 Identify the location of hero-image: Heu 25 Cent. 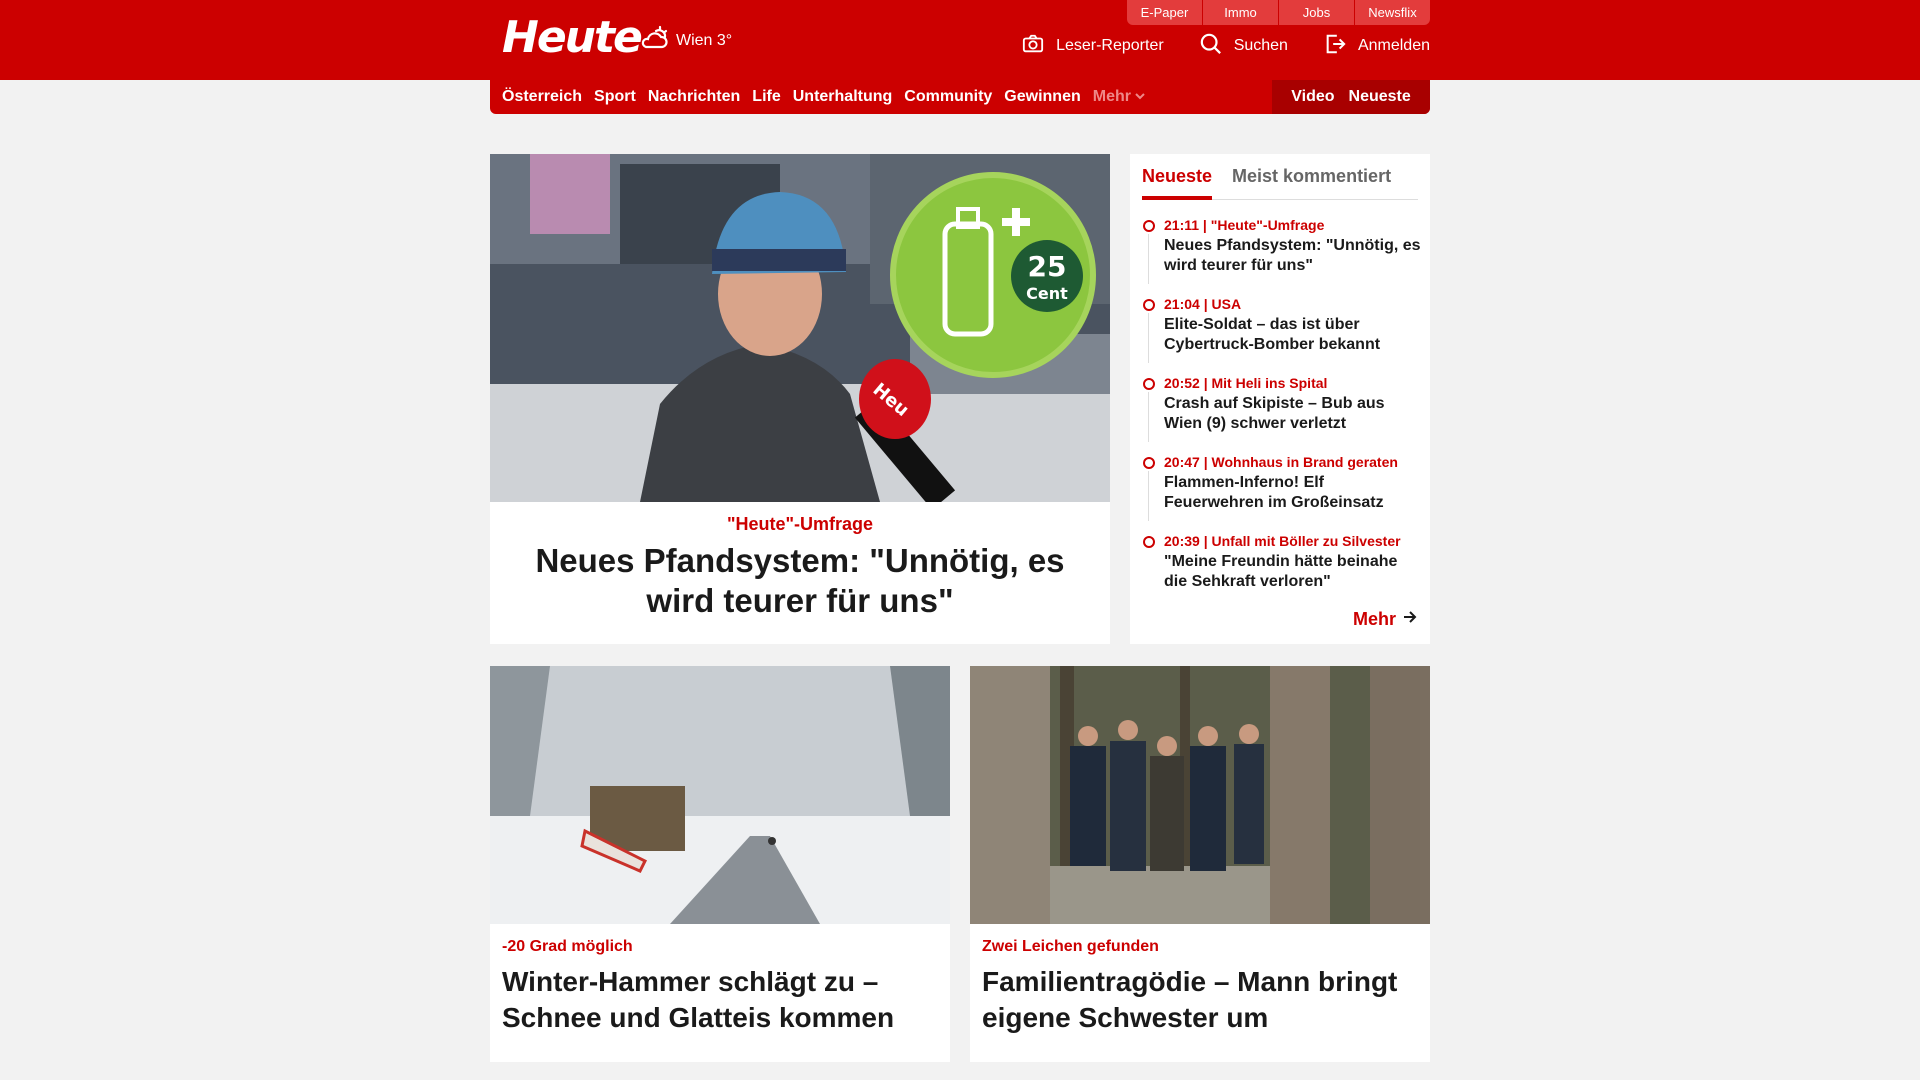
(800, 328).